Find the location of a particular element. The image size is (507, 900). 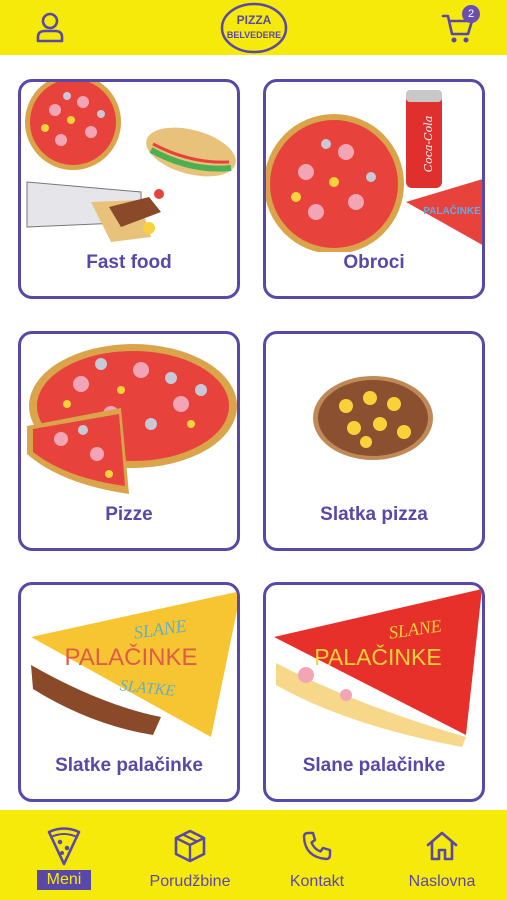

pizza-image is located at coordinates (132, 419).